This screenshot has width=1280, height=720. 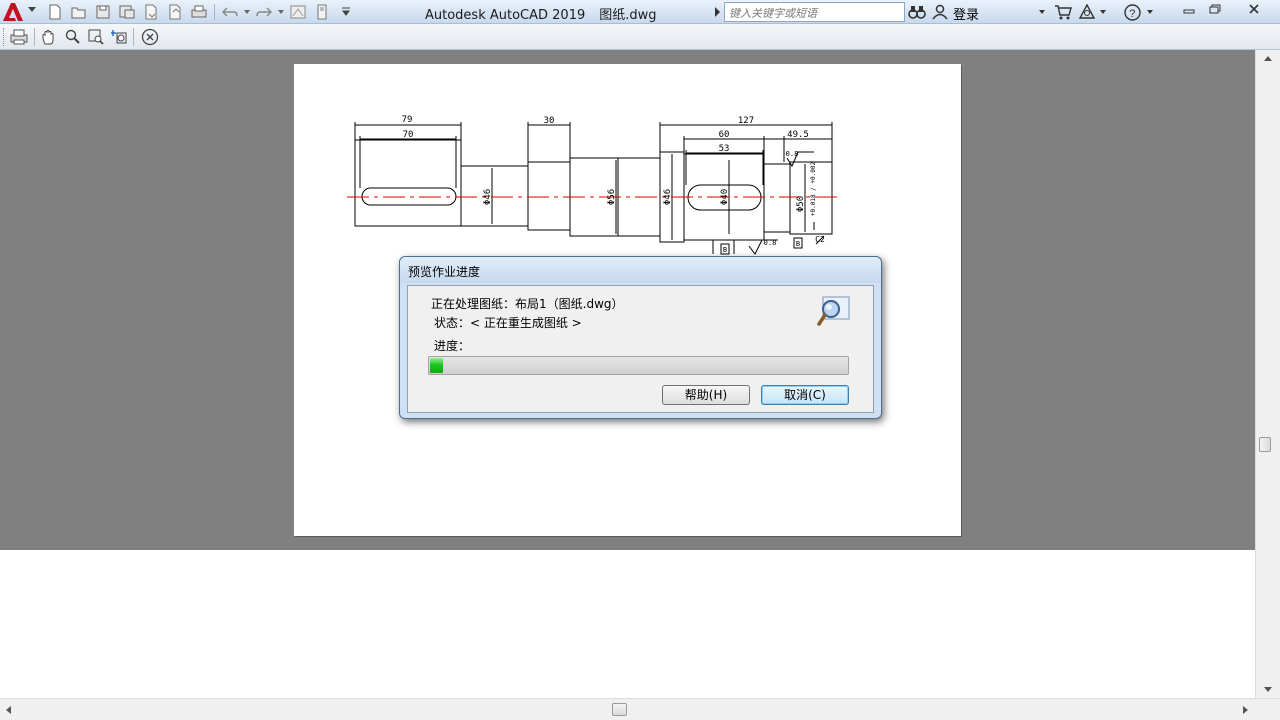 What do you see at coordinates (940, 12) in the screenshot?
I see `user-icon` at bounding box center [940, 12].